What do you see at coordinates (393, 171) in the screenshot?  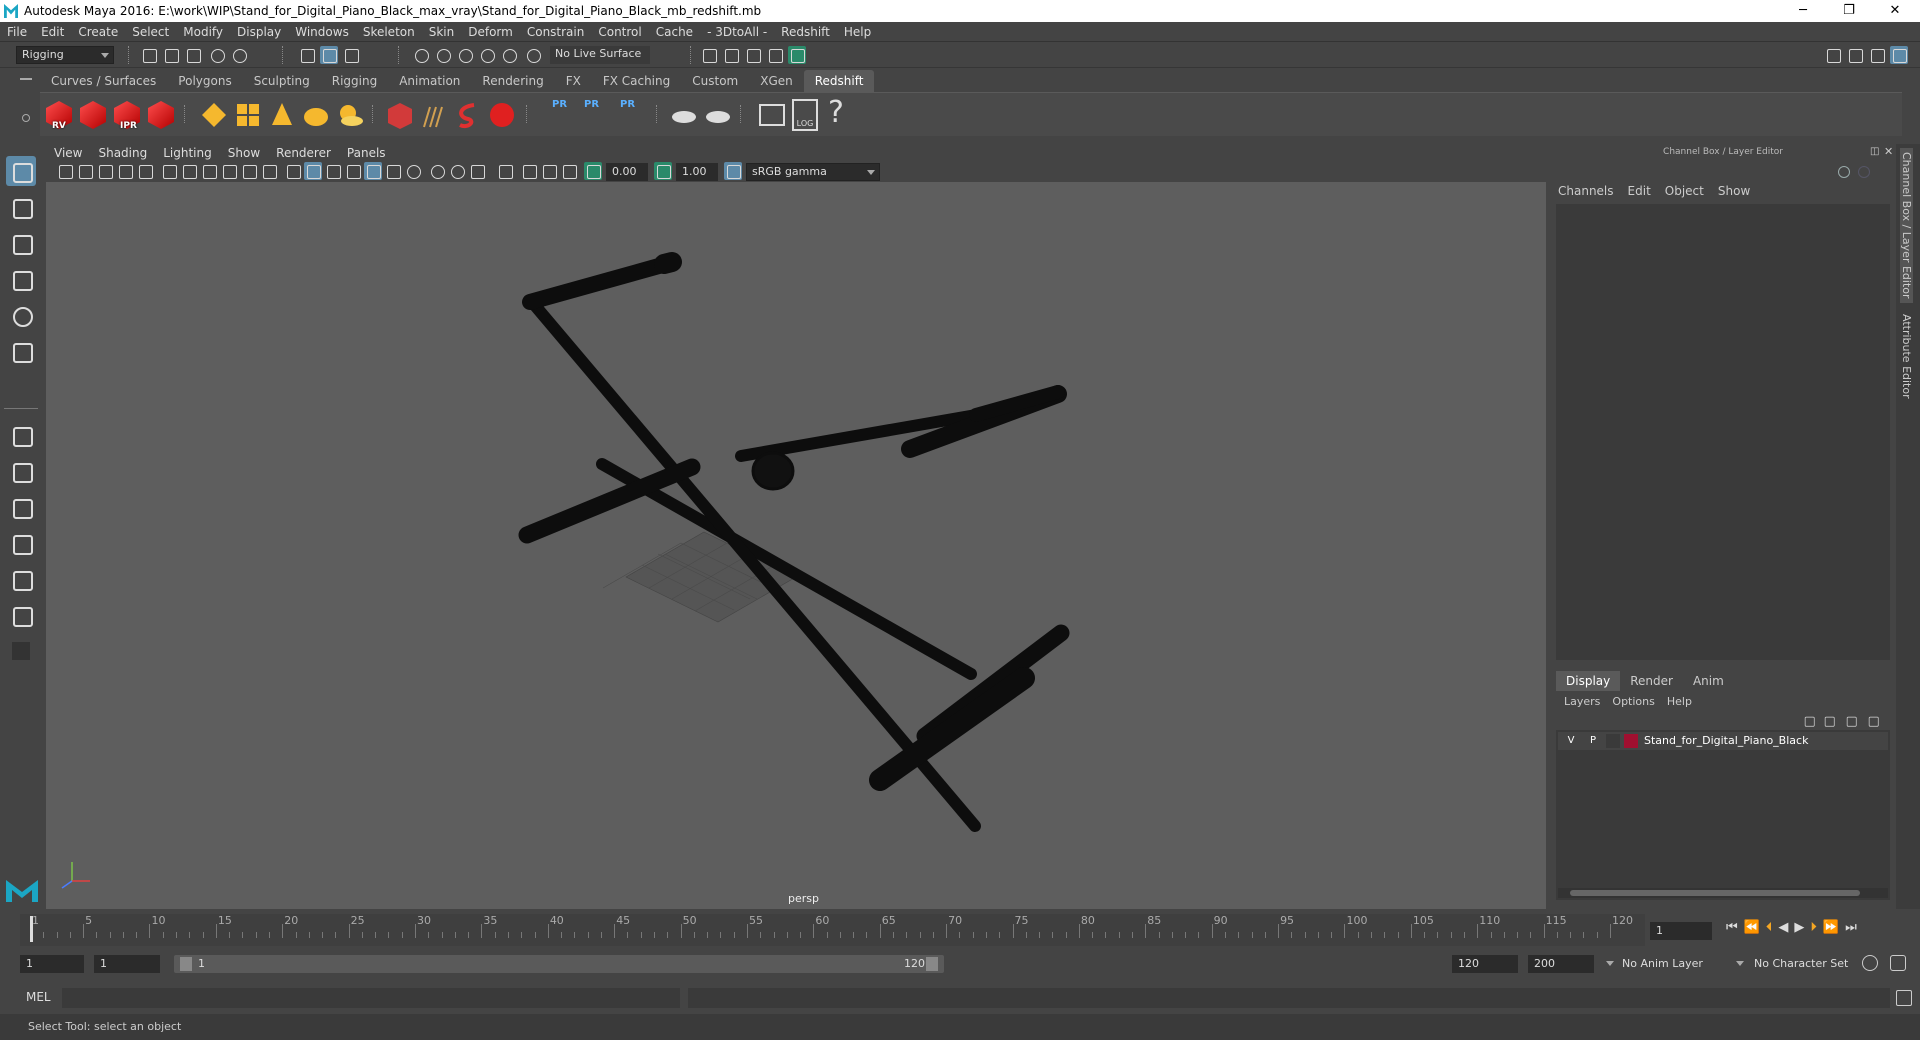 I see `shadows-icon` at bounding box center [393, 171].